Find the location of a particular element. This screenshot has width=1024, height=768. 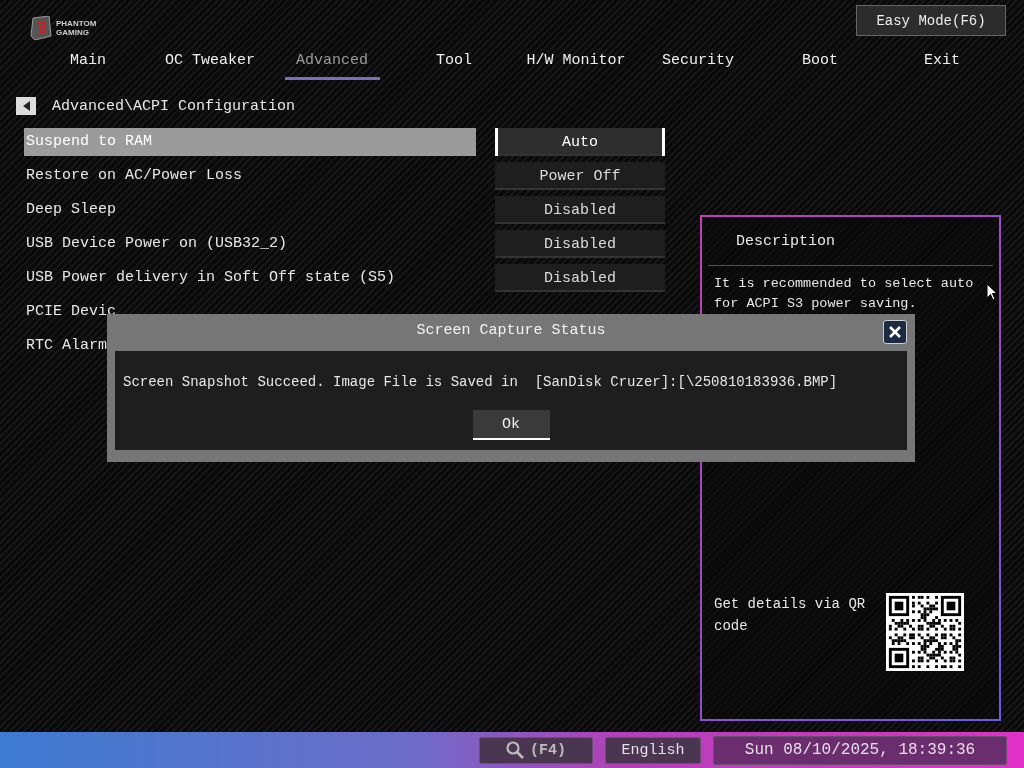

menu-tab: Advanced is located at coordinates (332, 64).